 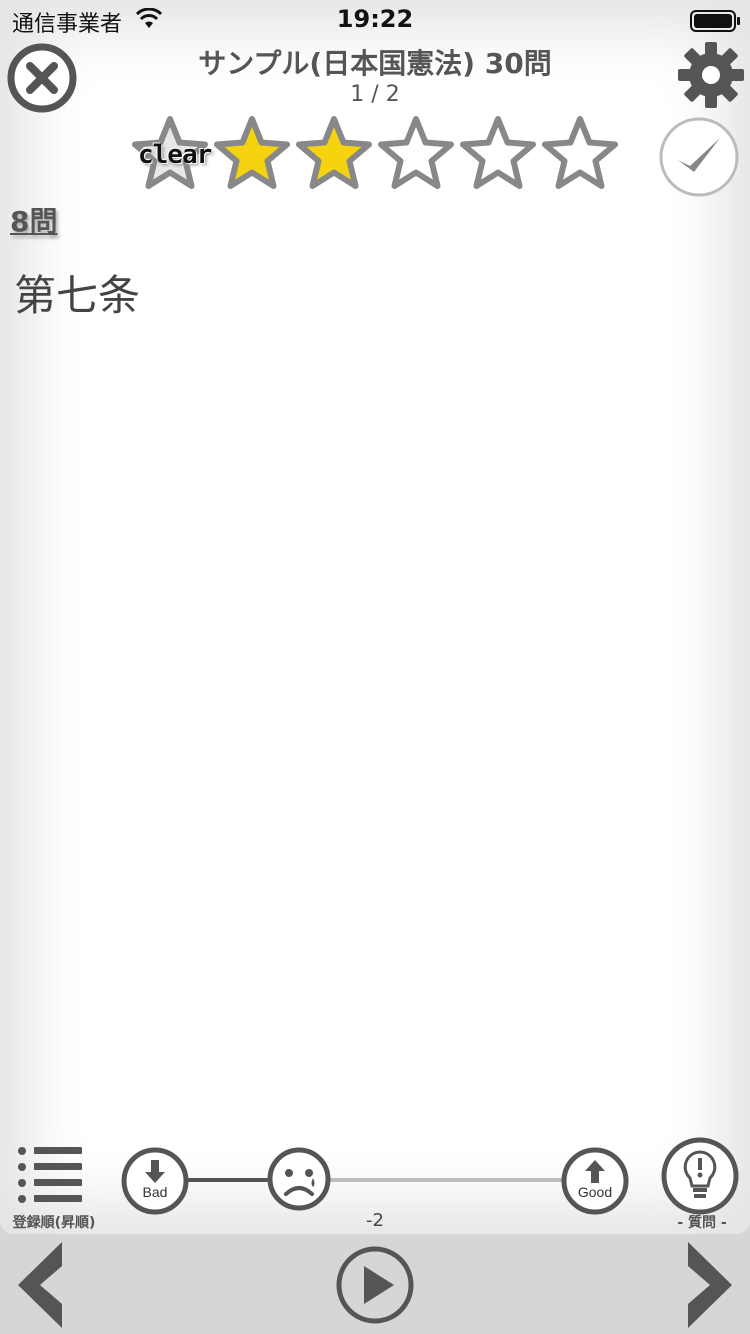 What do you see at coordinates (595, 1192) in the screenshot?
I see `good-label: Good` at bounding box center [595, 1192].